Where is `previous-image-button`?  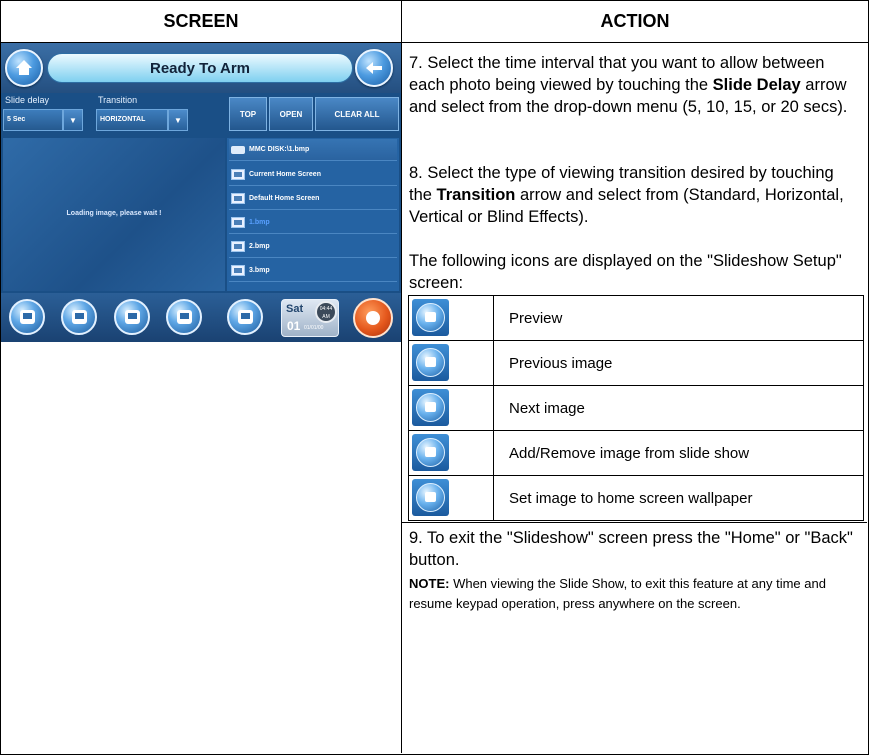
previous-image-button is located at coordinates (79, 317).